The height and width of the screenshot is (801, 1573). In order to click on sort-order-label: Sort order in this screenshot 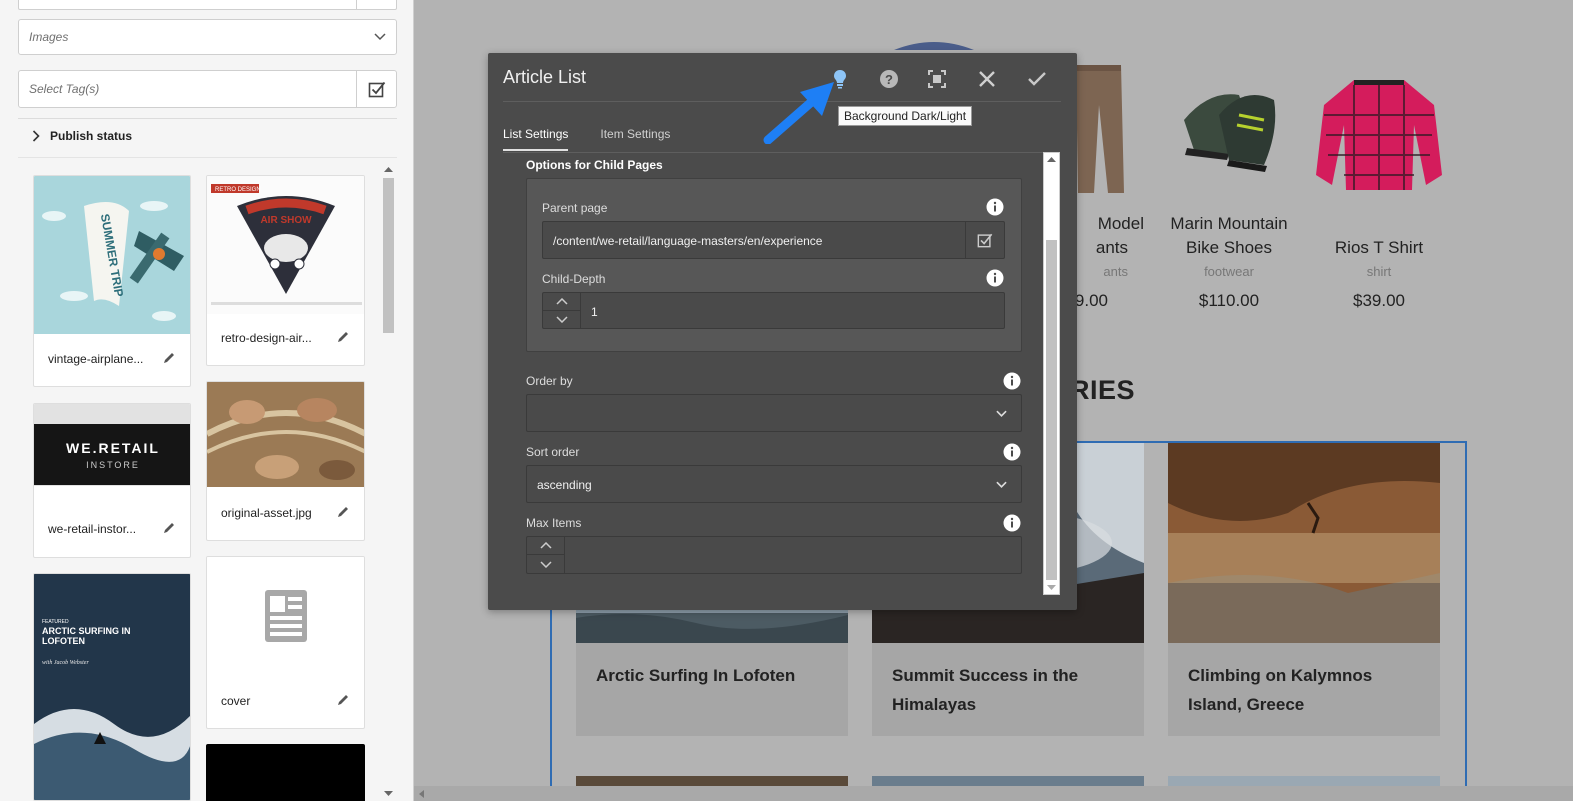, I will do `click(553, 452)`.